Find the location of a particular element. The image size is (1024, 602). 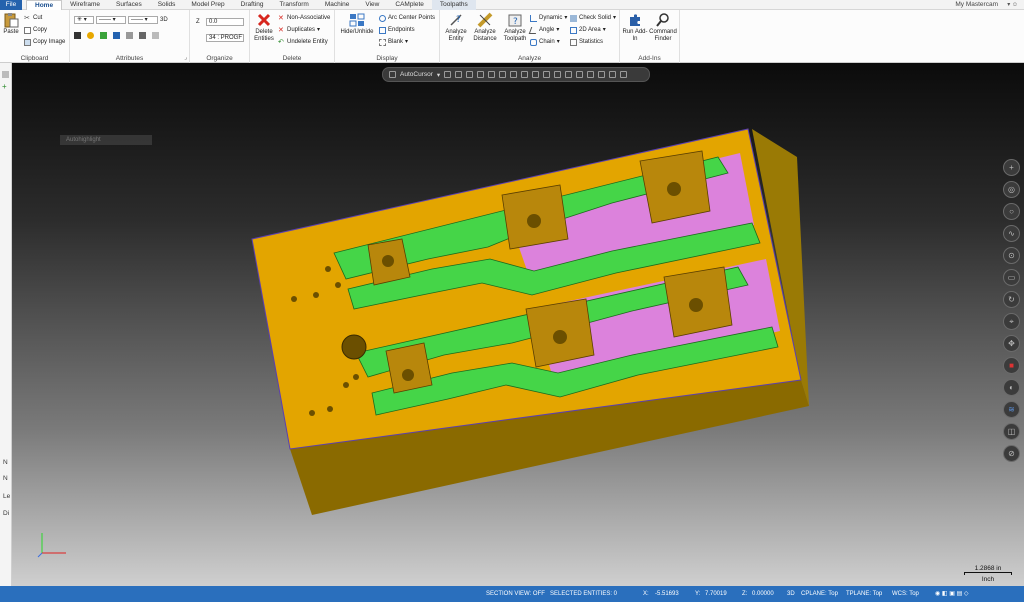

quick-tool-pan-icon: ✥ is located at coordinates (1011, 343).